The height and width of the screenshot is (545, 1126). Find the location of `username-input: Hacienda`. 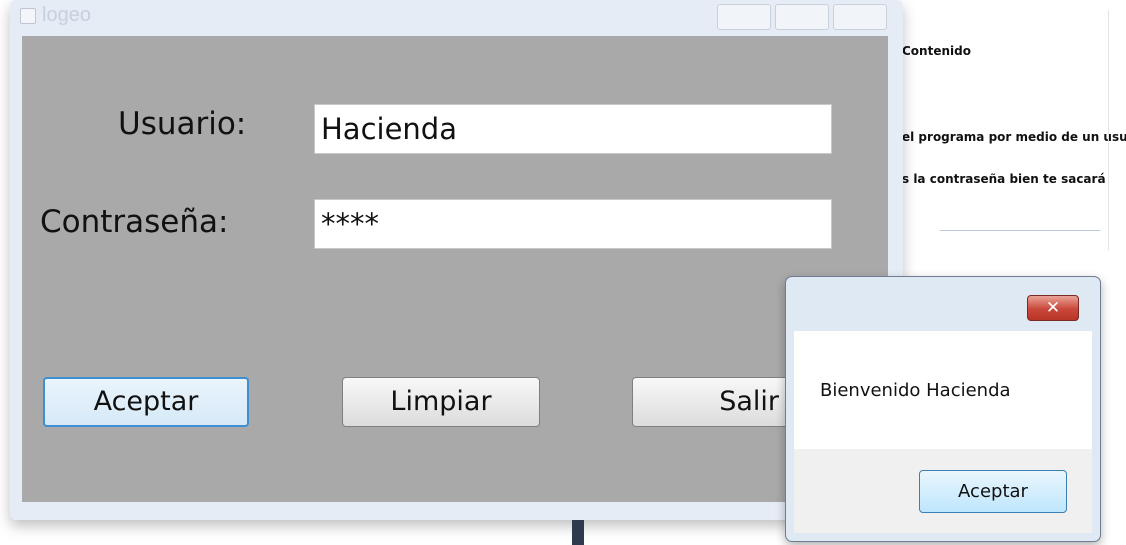

username-input: Hacienda is located at coordinates (573, 129).